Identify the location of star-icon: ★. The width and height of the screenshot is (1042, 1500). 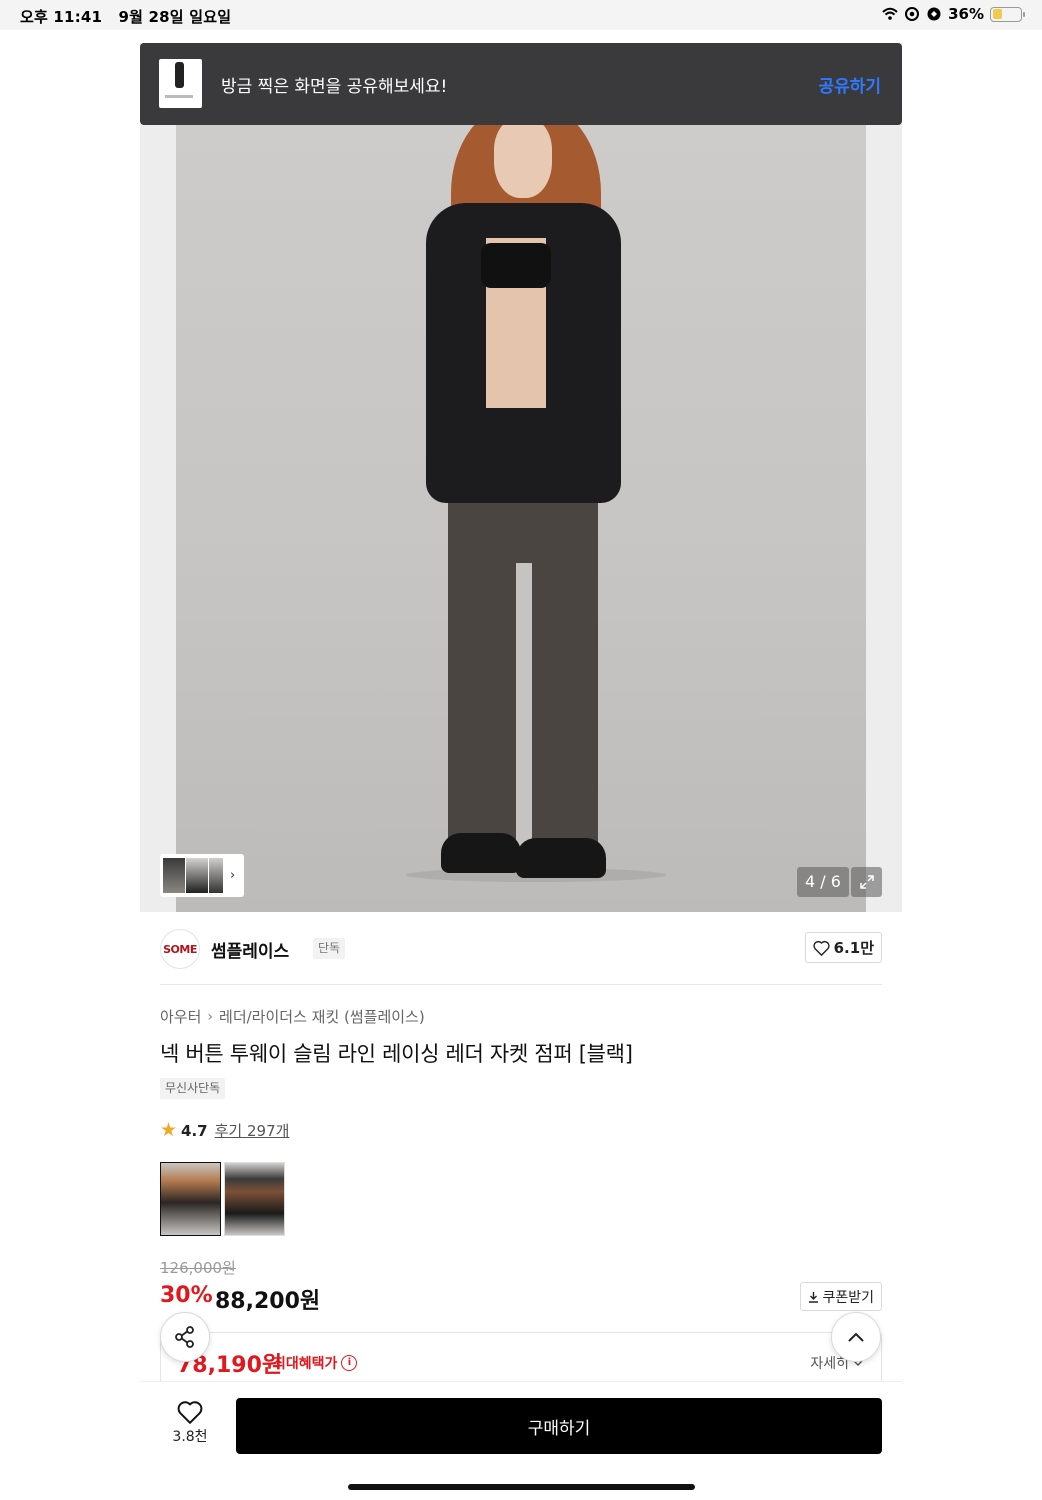
(169, 1130).